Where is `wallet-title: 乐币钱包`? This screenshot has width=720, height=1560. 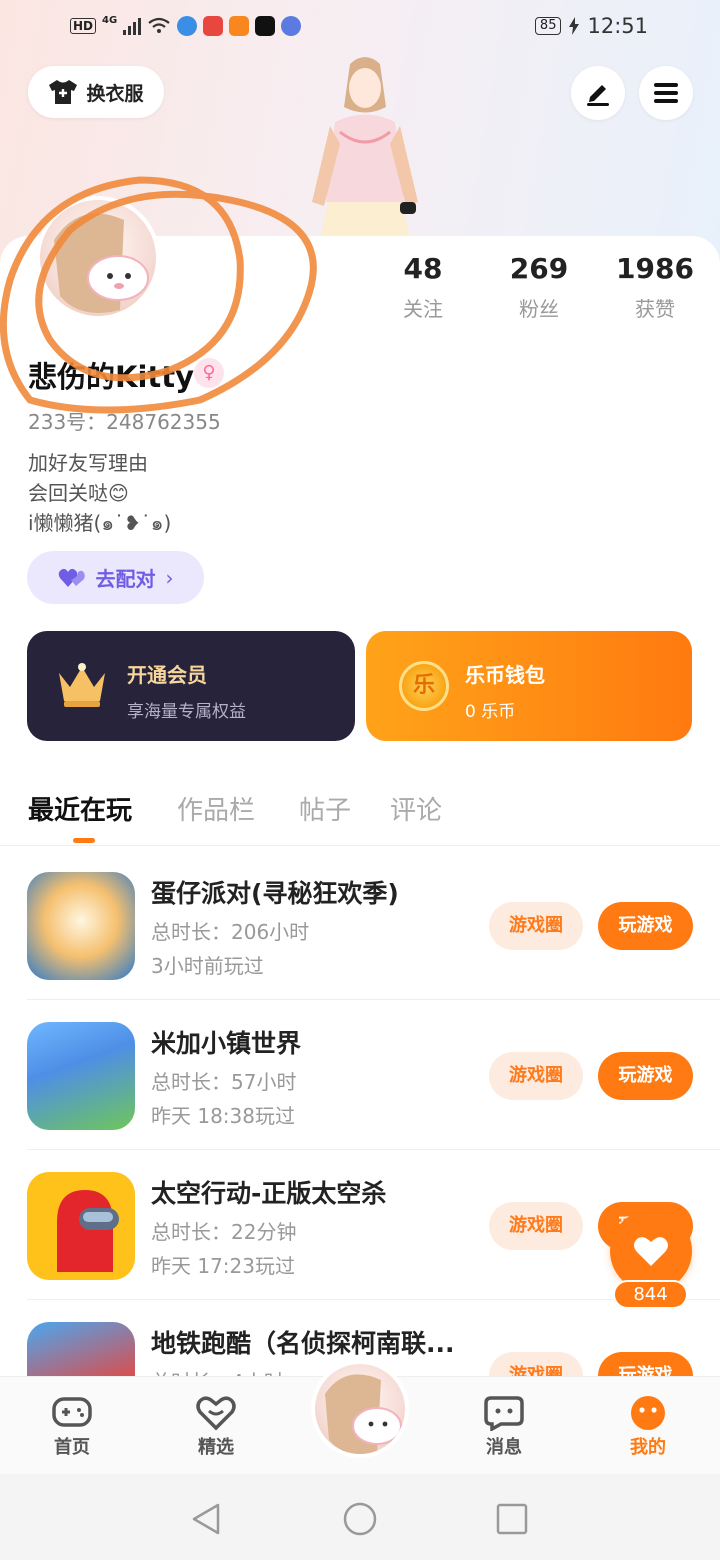 wallet-title: 乐币钱包 is located at coordinates (505, 675).